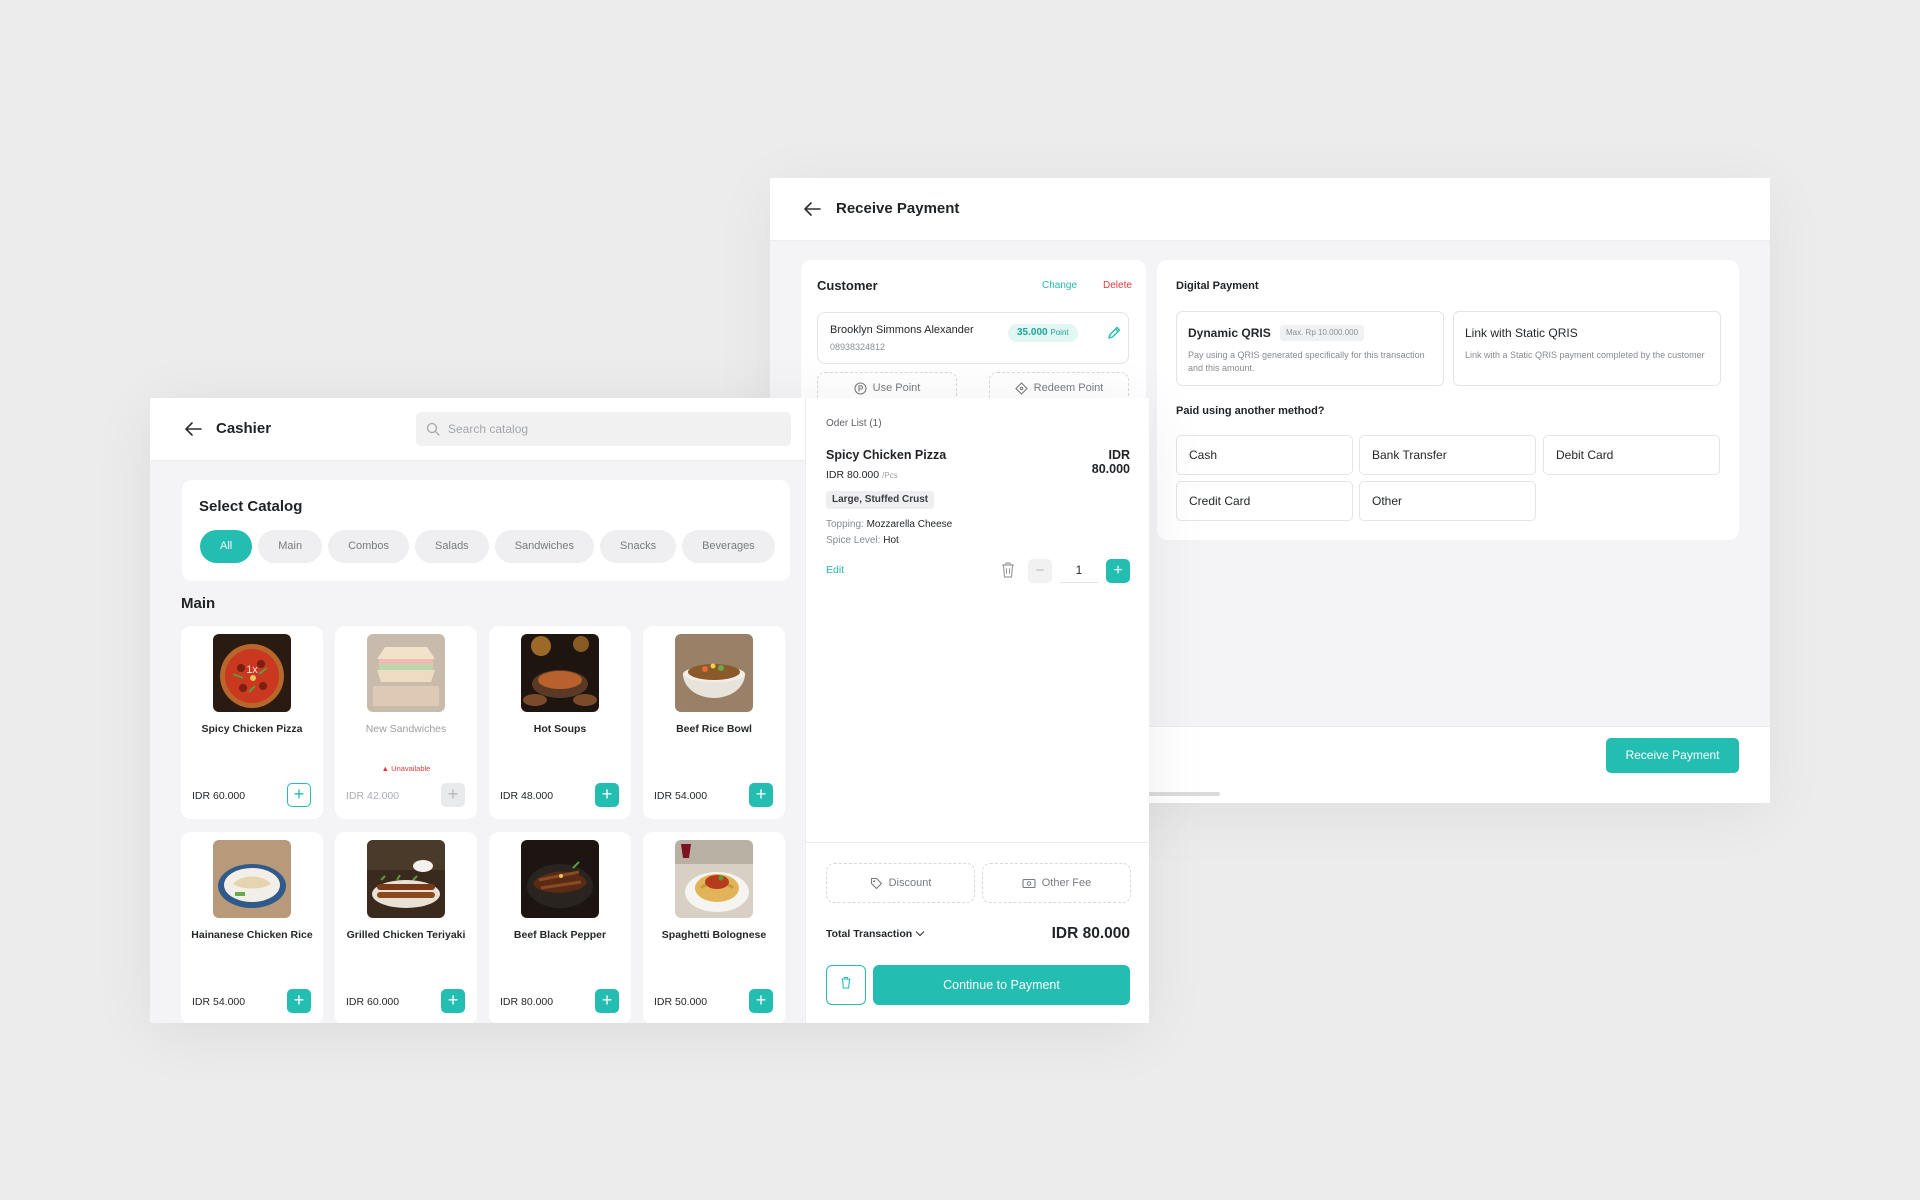 This screenshot has height=1200, width=1920. I want to click on product-card: Hot Soups IDR 48.000 +, so click(560, 722).